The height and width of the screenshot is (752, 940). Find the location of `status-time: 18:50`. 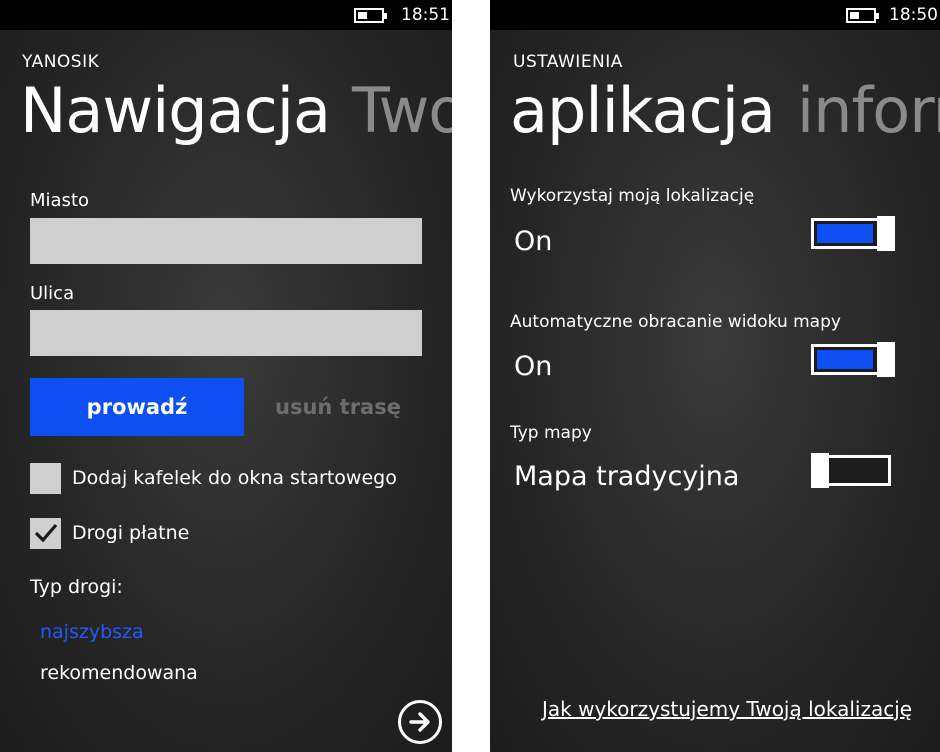

status-time: 18:50 is located at coordinates (913, 15).